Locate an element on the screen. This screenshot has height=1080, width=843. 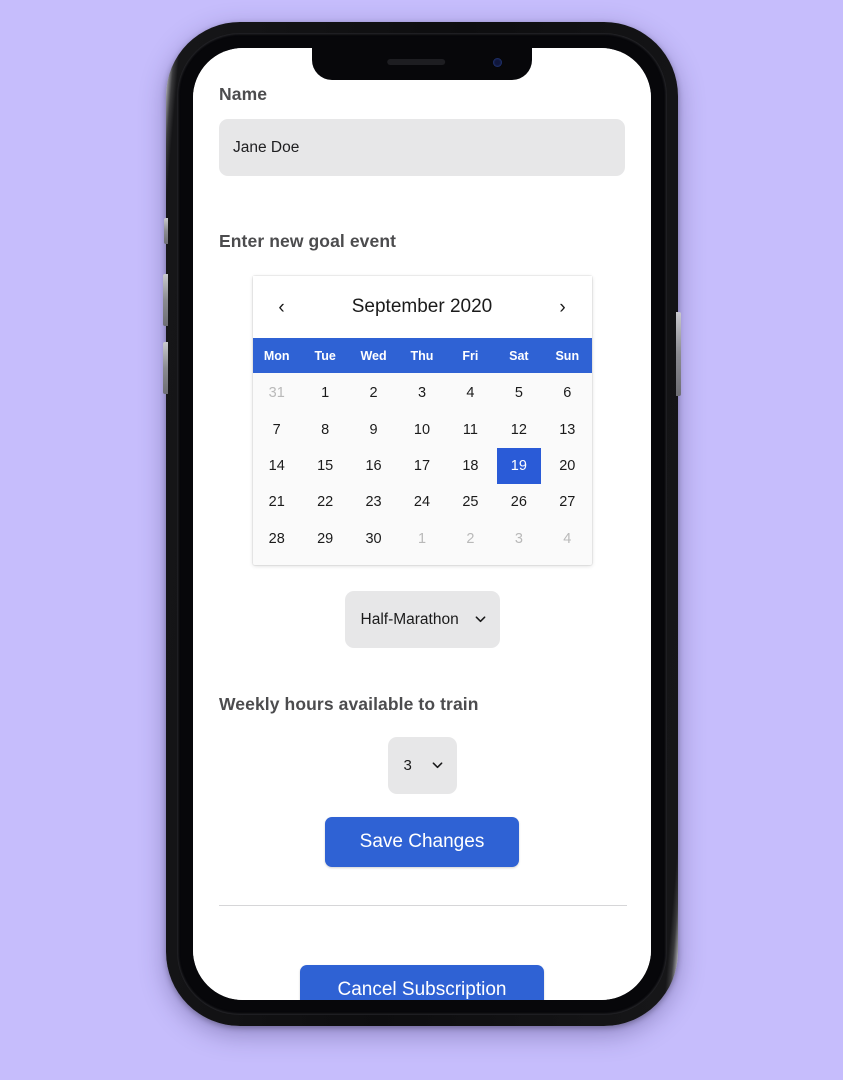
event-type-select: Half-Marathon is located at coordinates (422, 619).